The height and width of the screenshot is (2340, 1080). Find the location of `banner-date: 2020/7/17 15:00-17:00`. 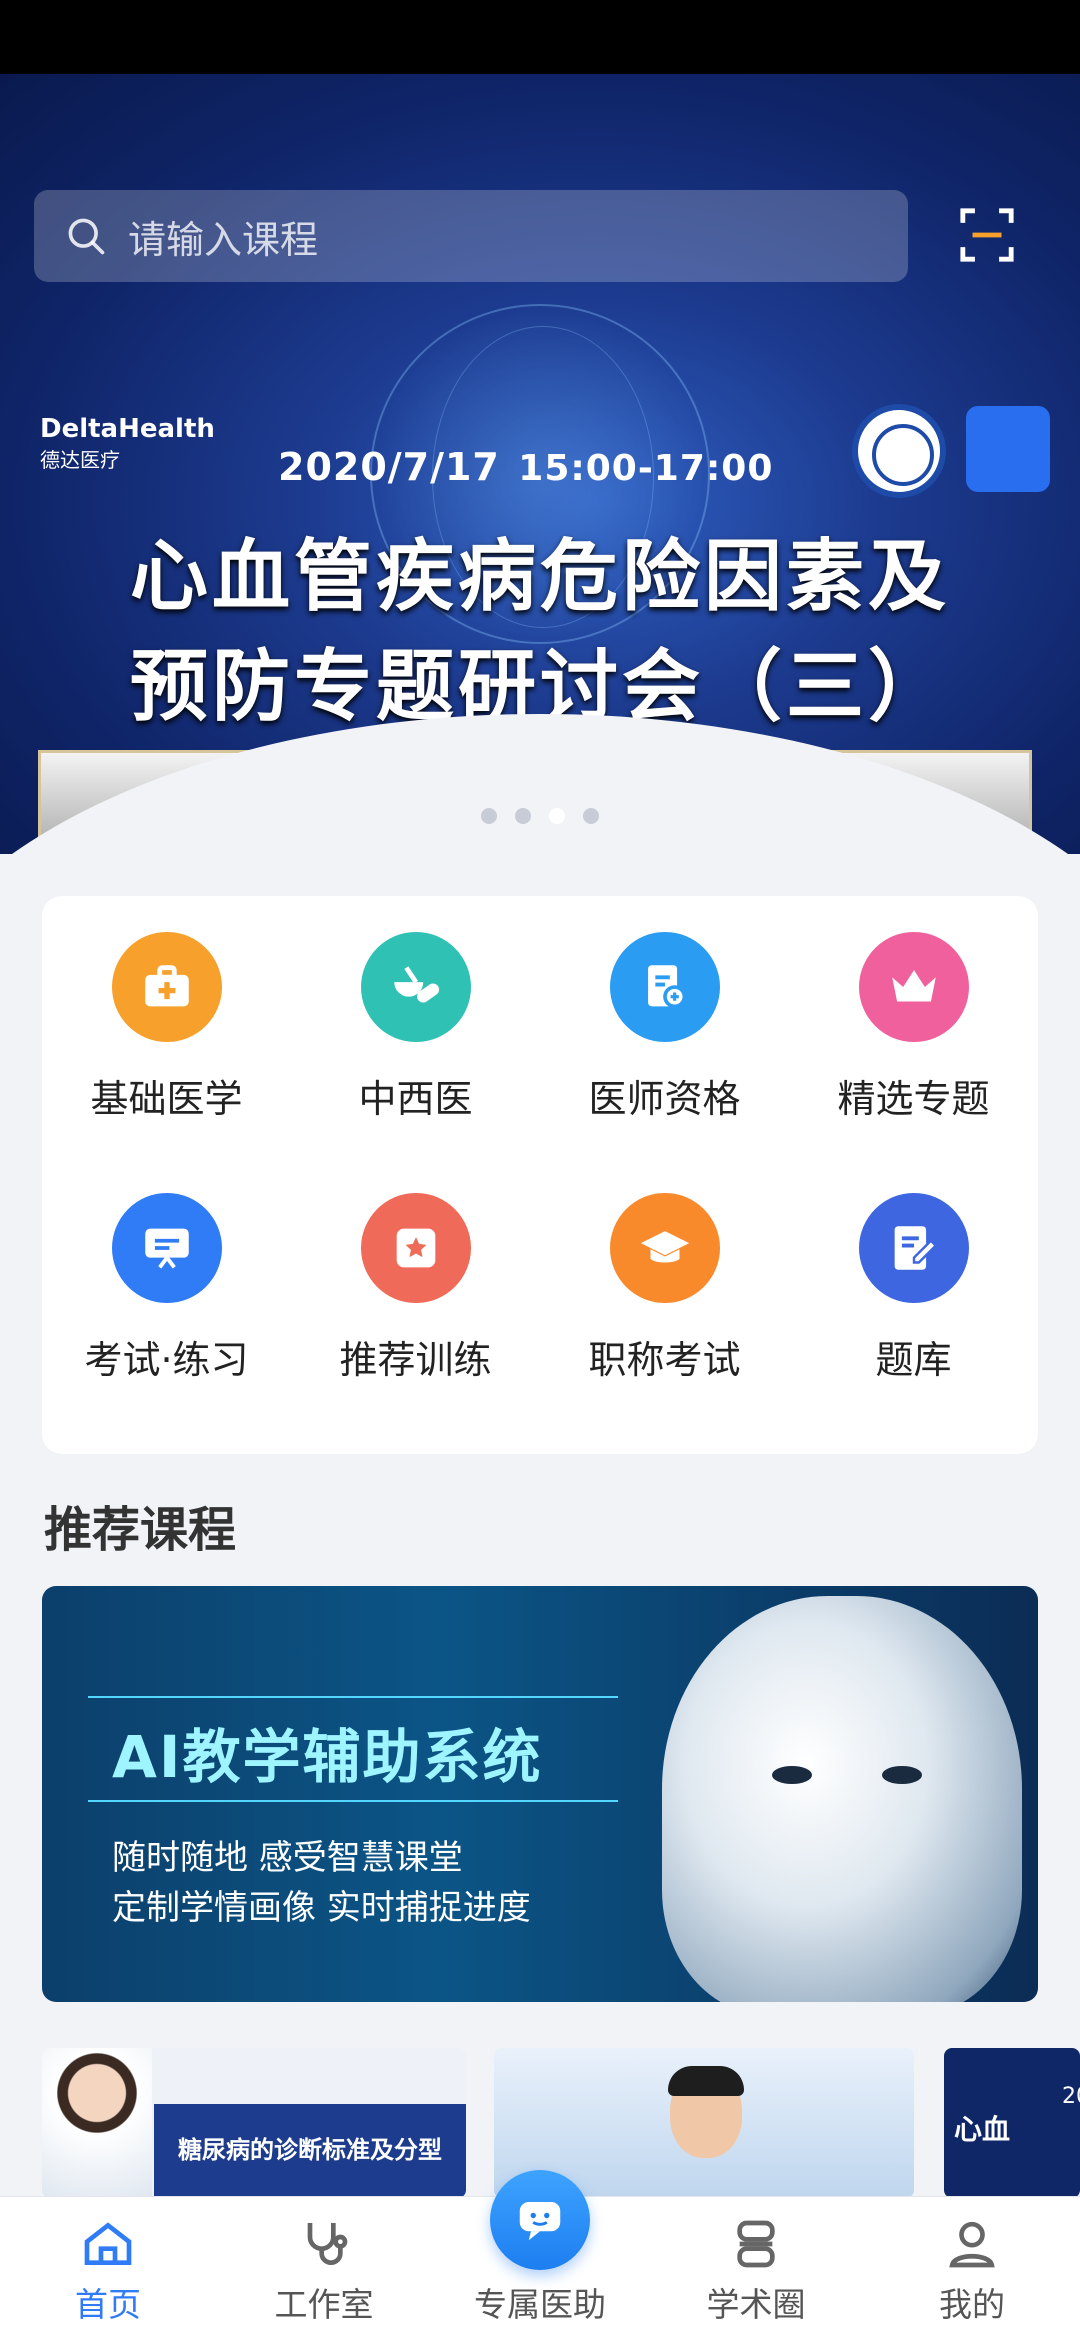

banner-date: 2020/7/17 15:00-17:00 is located at coordinates (526, 467).